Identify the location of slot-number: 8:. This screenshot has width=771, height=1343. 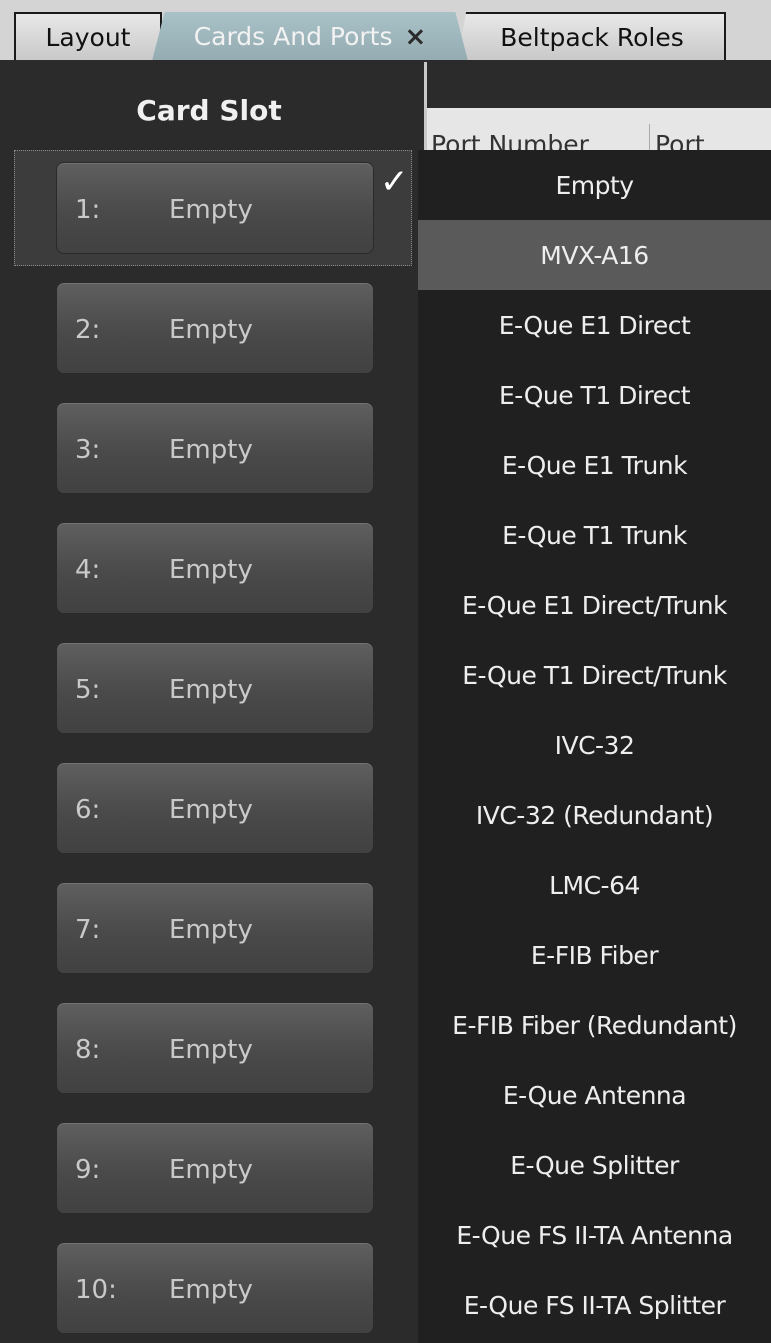
(88, 1050).